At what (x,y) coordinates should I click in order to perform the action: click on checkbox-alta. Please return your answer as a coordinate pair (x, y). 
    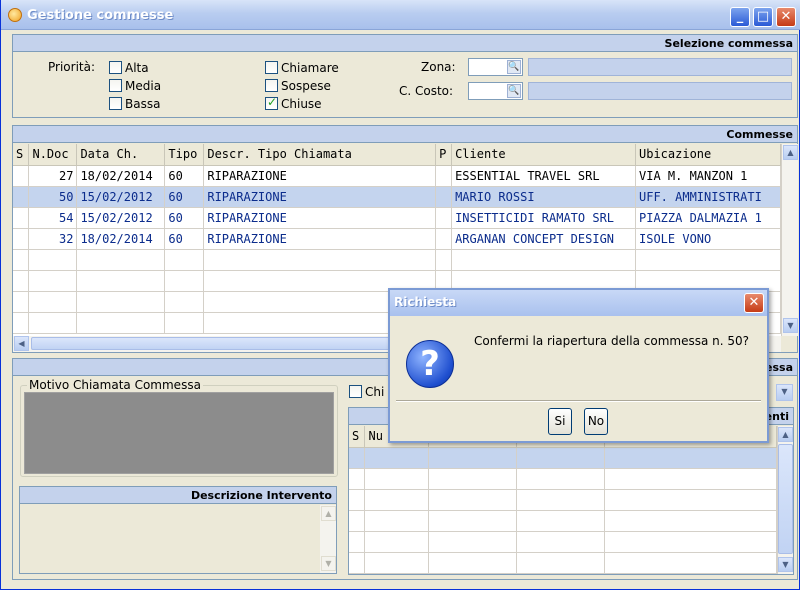
    Looking at the image, I should click on (115, 67).